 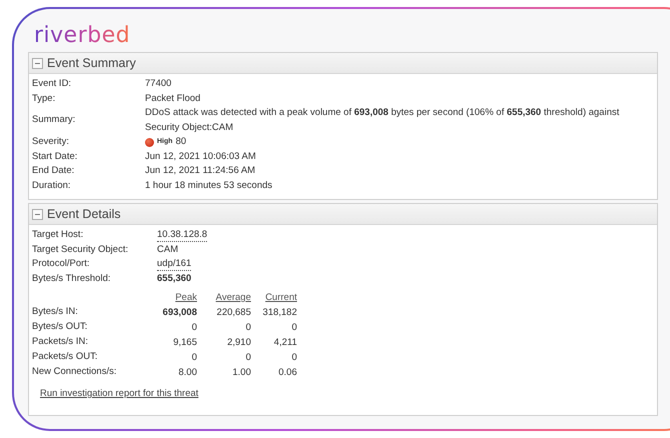 What do you see at coordinates (276, 297) in the screenshot?
I see `column-header-link: Current` at bounding box center [276, 297].